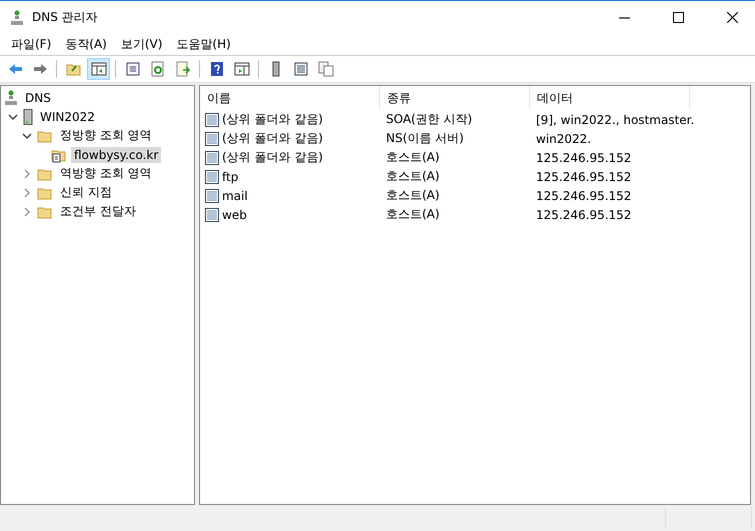  Describe the element at coordinates (203, 44) in the screenshot. I see `menu-item: 도움말(H)` at that location.